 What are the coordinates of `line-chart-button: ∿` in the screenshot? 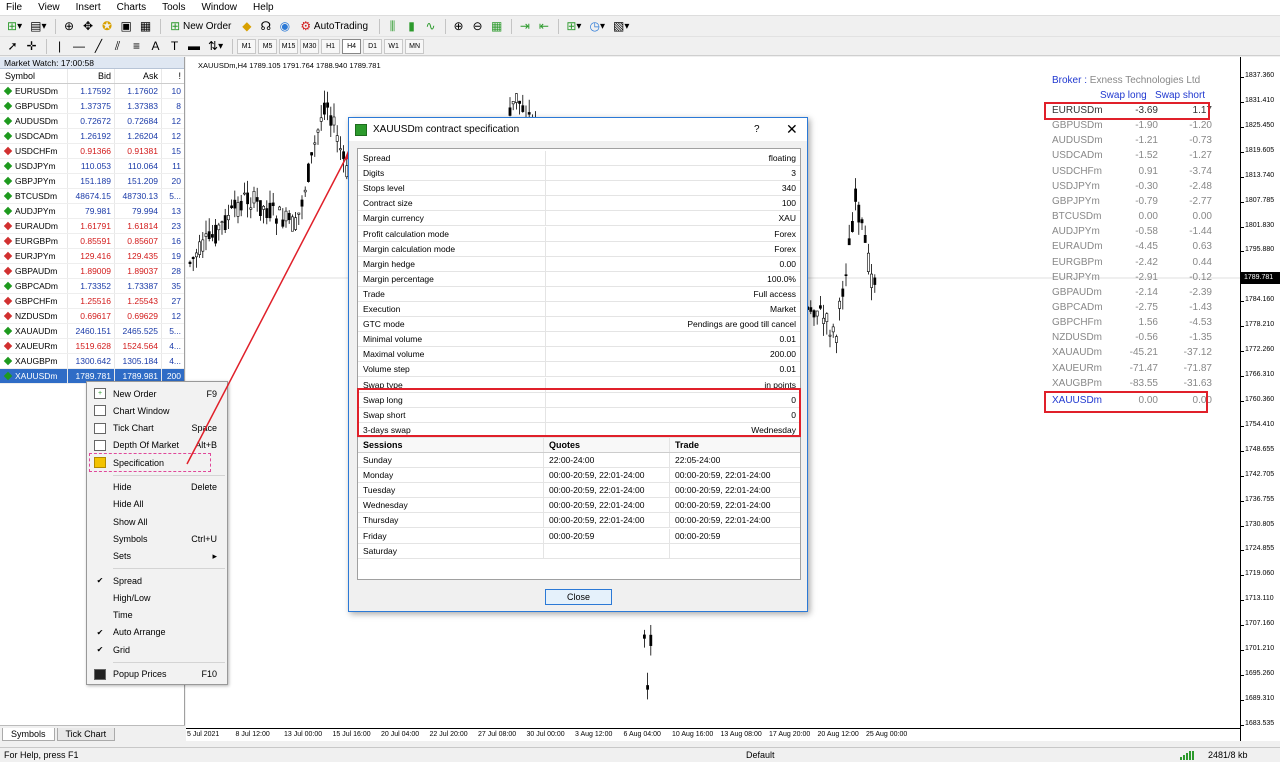 It's located at (430, 26).